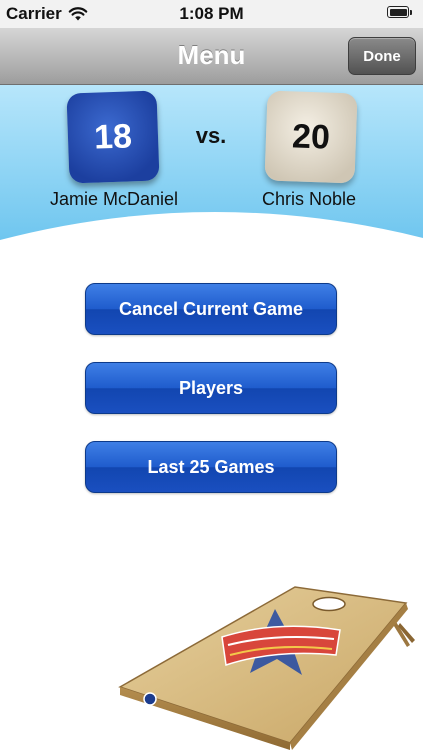 The height and width of the screenshot is (750, 423). I want to click on battery-icon, so click(401, 13).